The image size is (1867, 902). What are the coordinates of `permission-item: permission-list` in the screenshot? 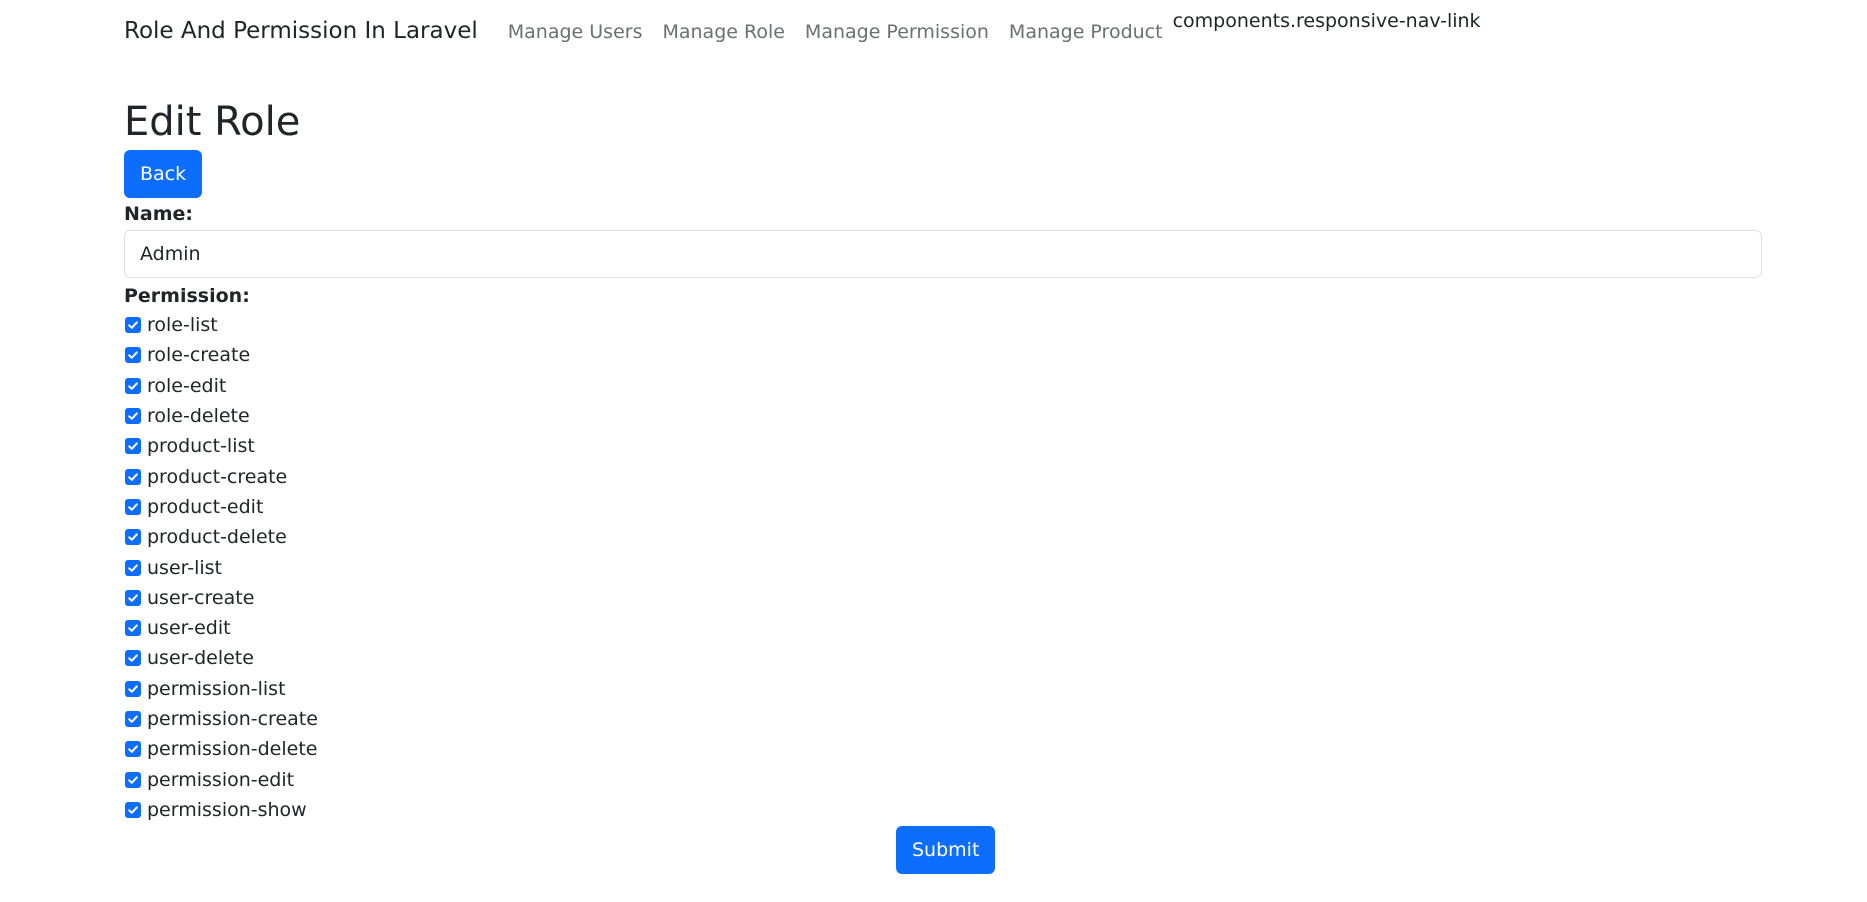 It's located at (943, 689).